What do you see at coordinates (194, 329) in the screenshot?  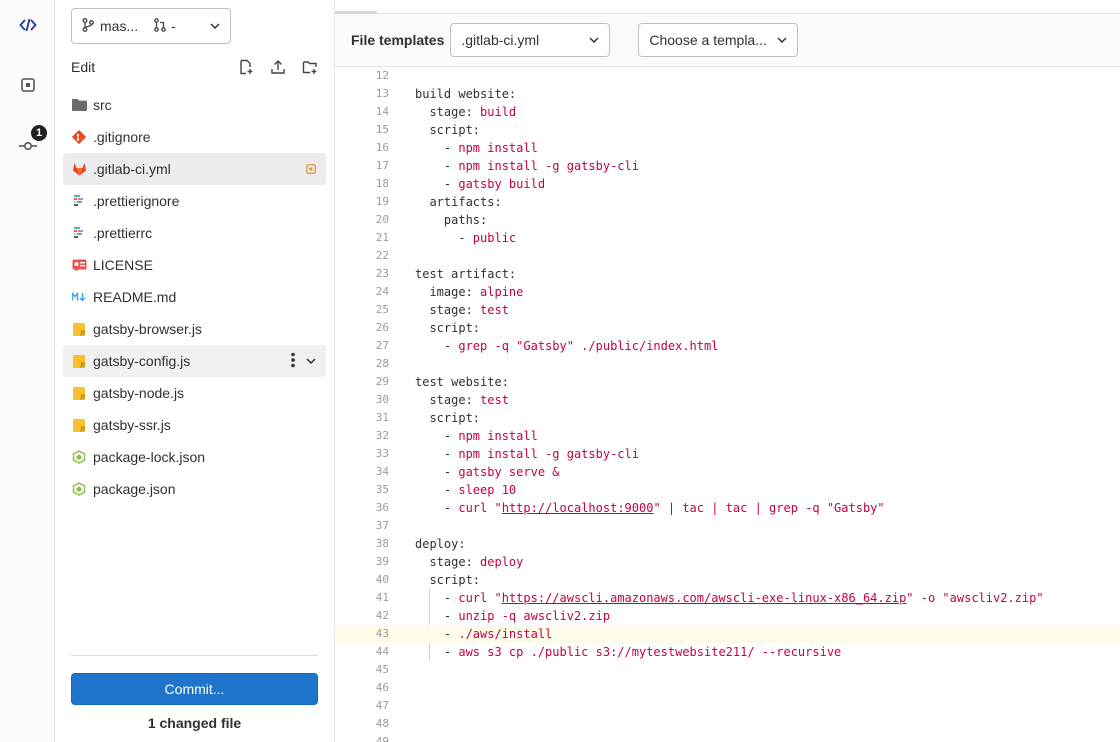 I see `tree-item-gatsby-browser: JS gatsby-browser.js` at bounding box center [194, 329].